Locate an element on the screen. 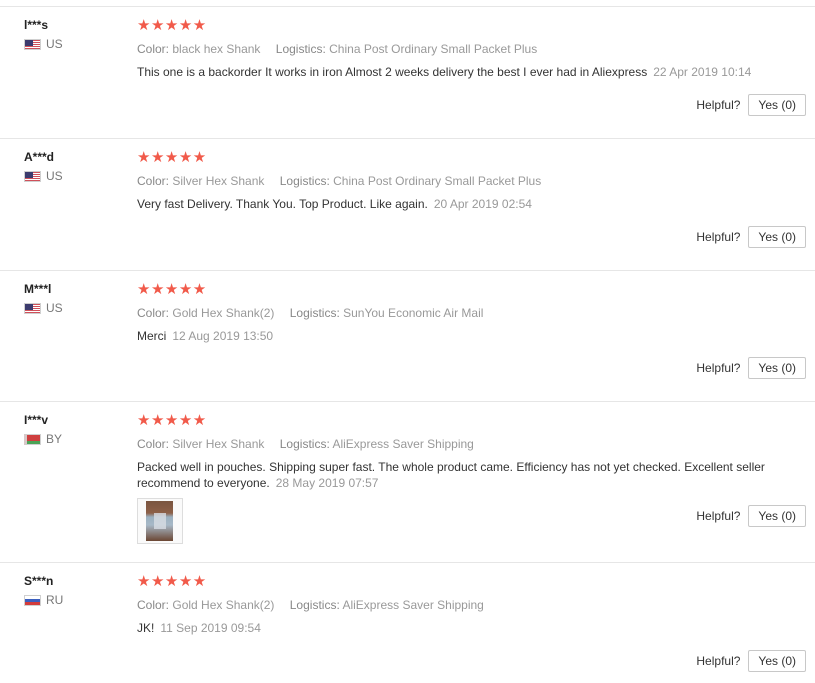  review-photo is located at coordinates (159, 521).